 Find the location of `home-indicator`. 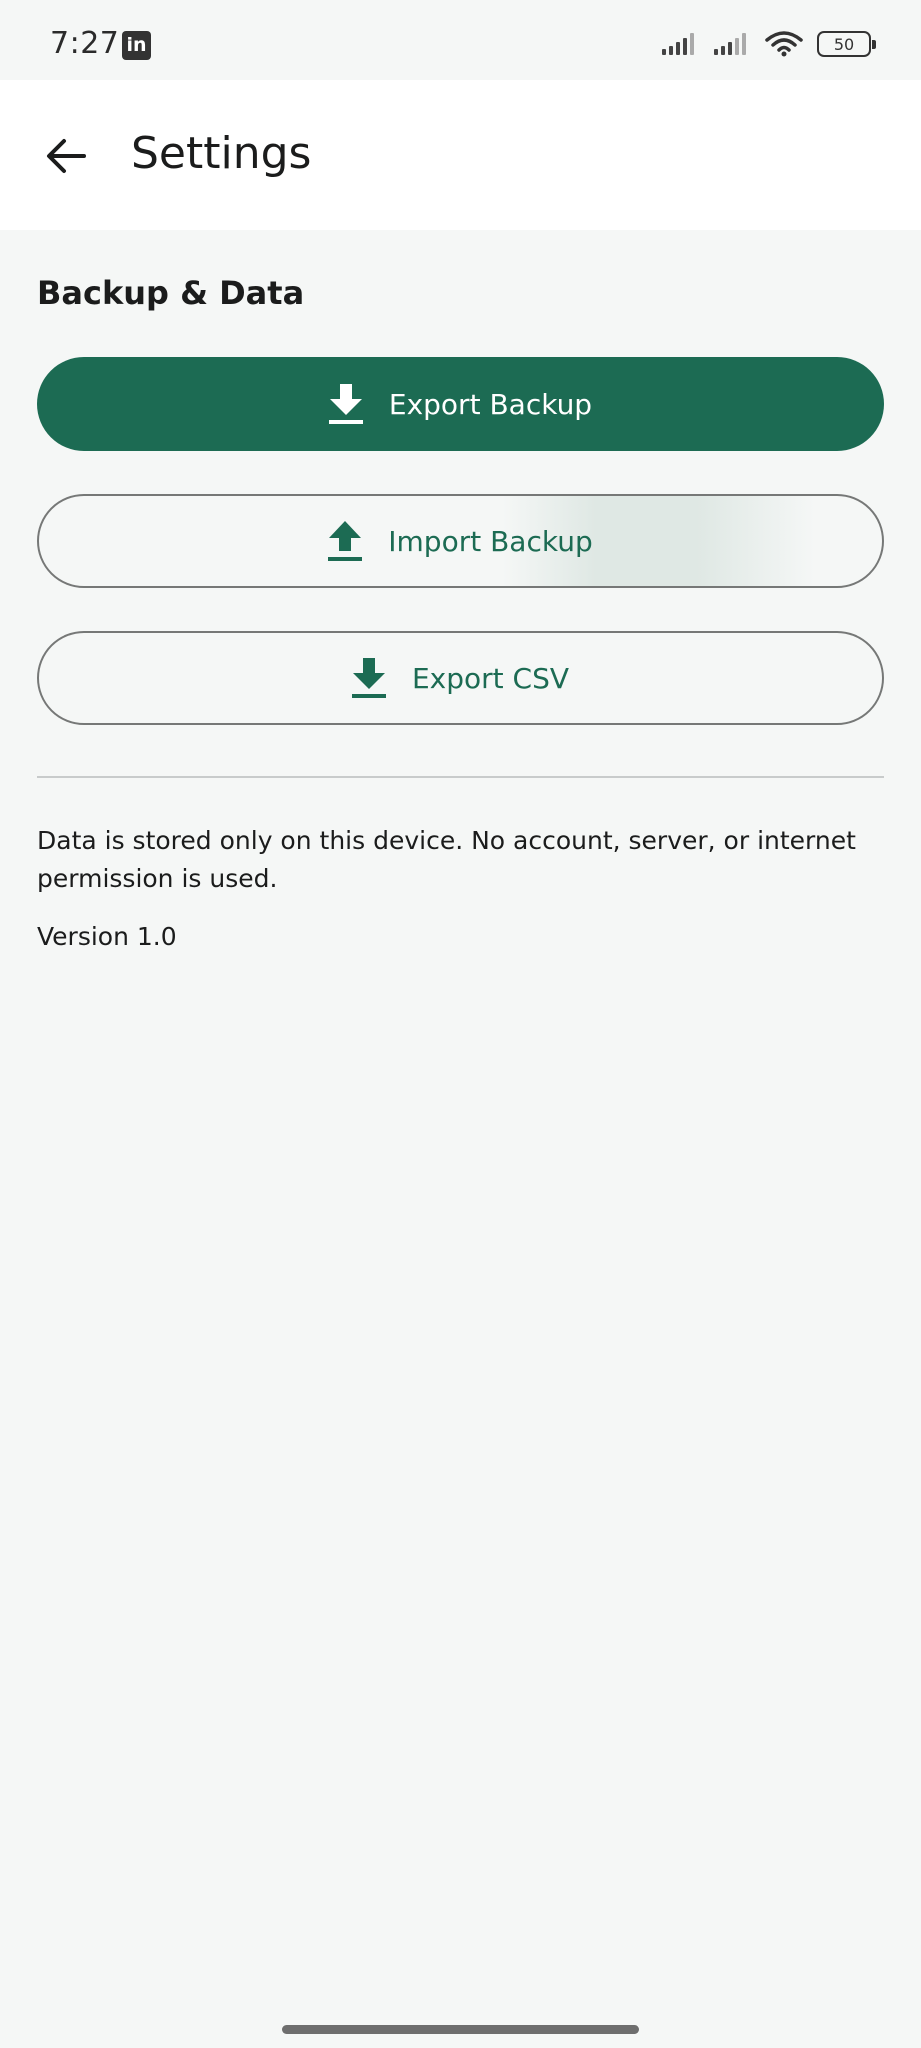

home-indicator is located at coordinates (460, 2029).